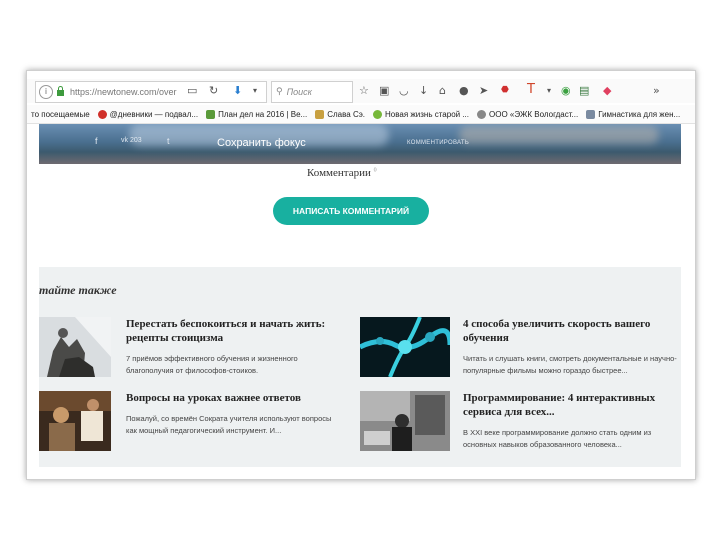 Image resolution: width=720 pixels, height=540 pixels. I want to click on chat-icon: ●, so click(464, 90).